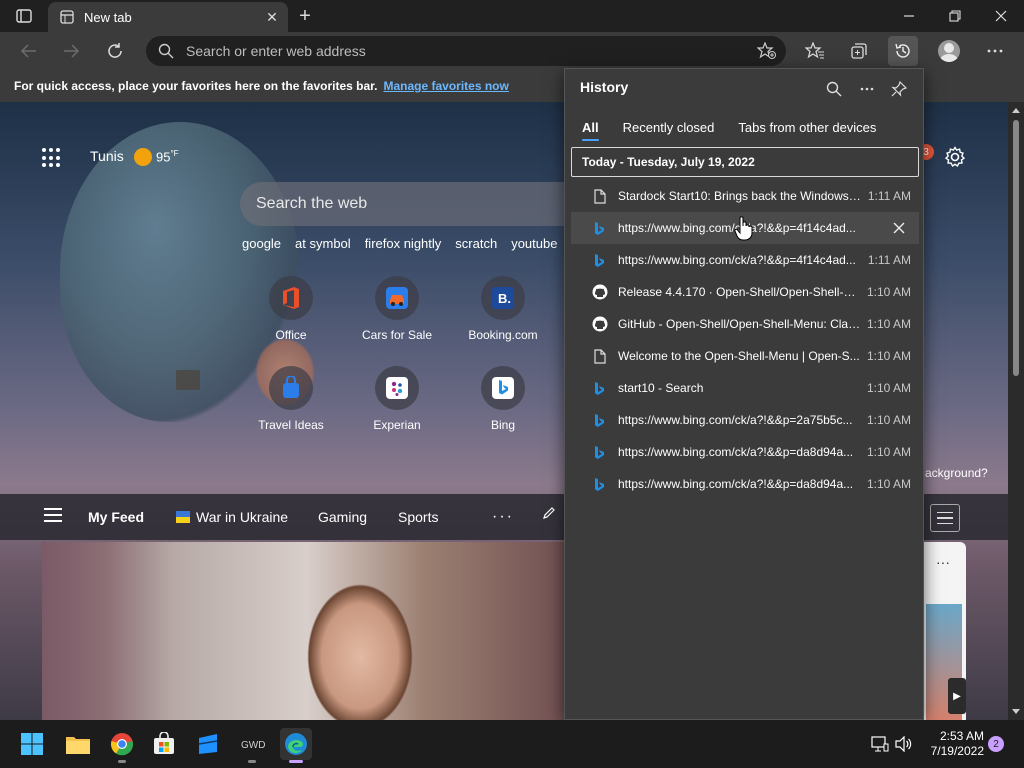 This screenshot has height=768, width=1024. What do you see at coordinates (53, 515) in the screenshot?
I see `feed-hamburger-icon` at bounding box center [53, 515].